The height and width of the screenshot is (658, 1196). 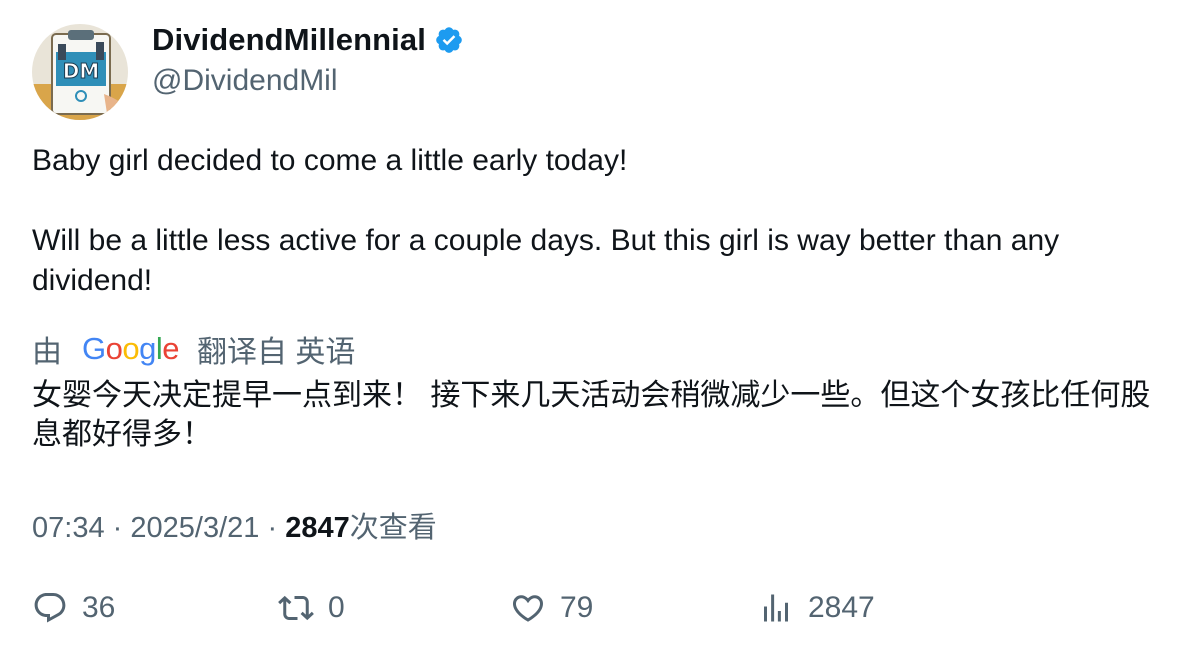 I want to click on tweet-meta: 07:34 · 2025/3/21 · 2847次查看, so click(x=234, y=525).